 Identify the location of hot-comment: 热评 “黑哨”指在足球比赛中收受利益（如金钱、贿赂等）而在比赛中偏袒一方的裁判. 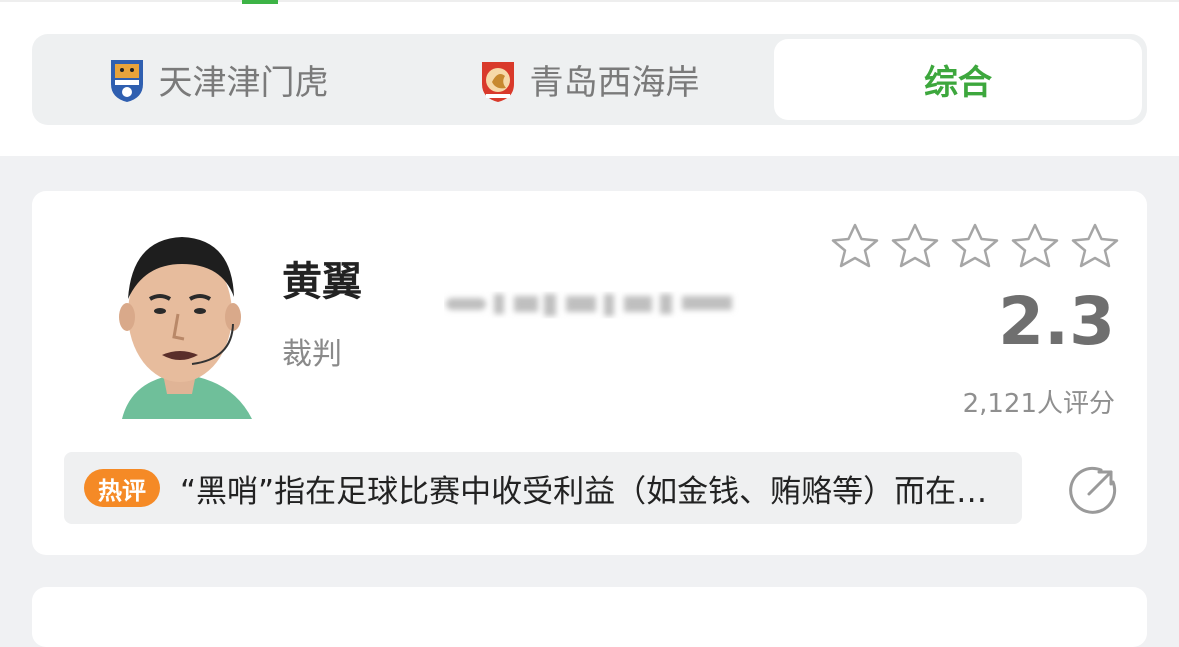
(543, 488).